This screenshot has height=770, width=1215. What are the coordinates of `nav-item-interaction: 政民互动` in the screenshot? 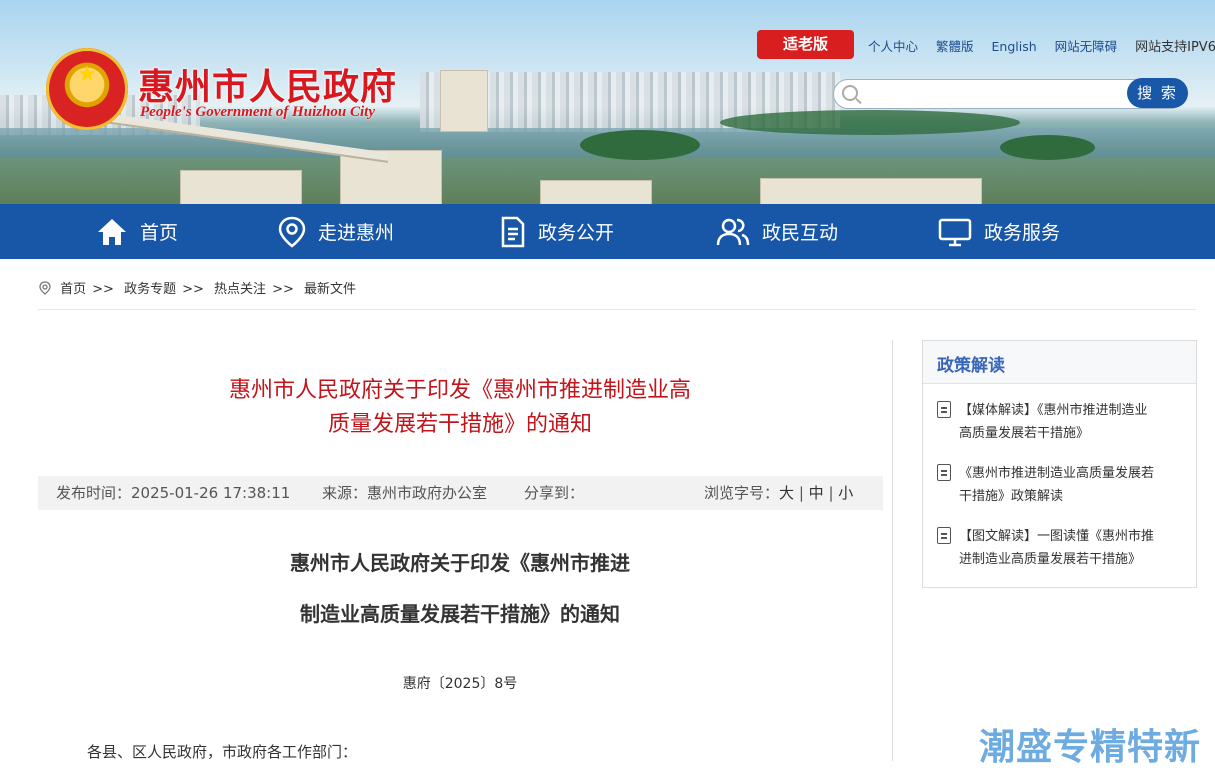 It's located at (777, 231).